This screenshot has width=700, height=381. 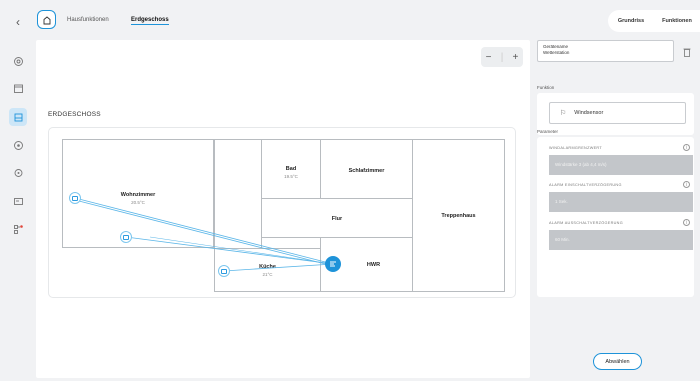 What do you see at coordinates (556, 52) in the screenshot?
I see `selected-device-name: Wetterstation` at bounding box center [556, 52].